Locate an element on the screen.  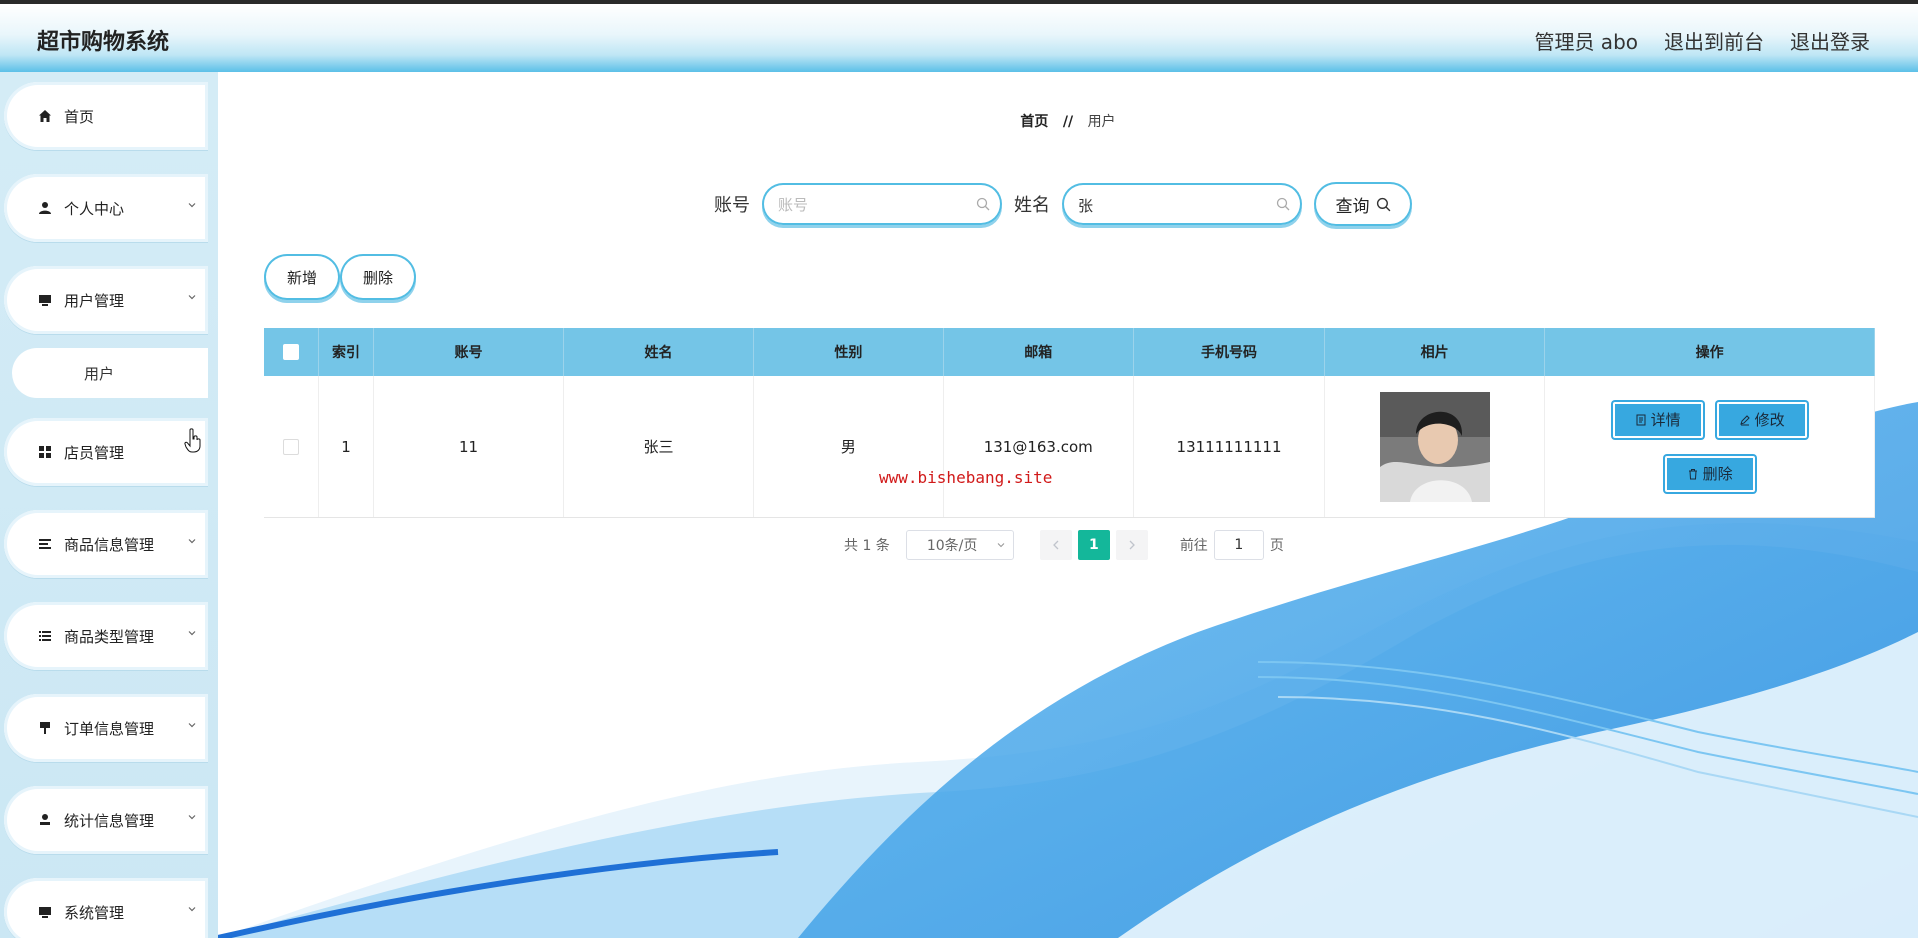
sidebar-item-personal-center: 个人中心 is located at coordinates (106, 208).